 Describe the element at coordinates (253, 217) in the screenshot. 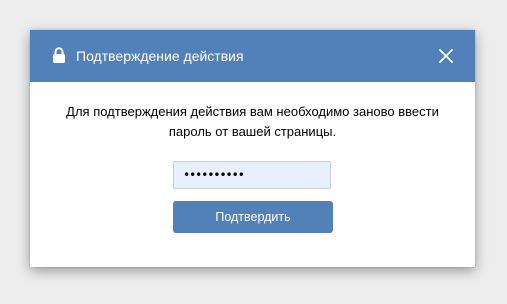

I see `confirm-button: Подтвердить` at that location.